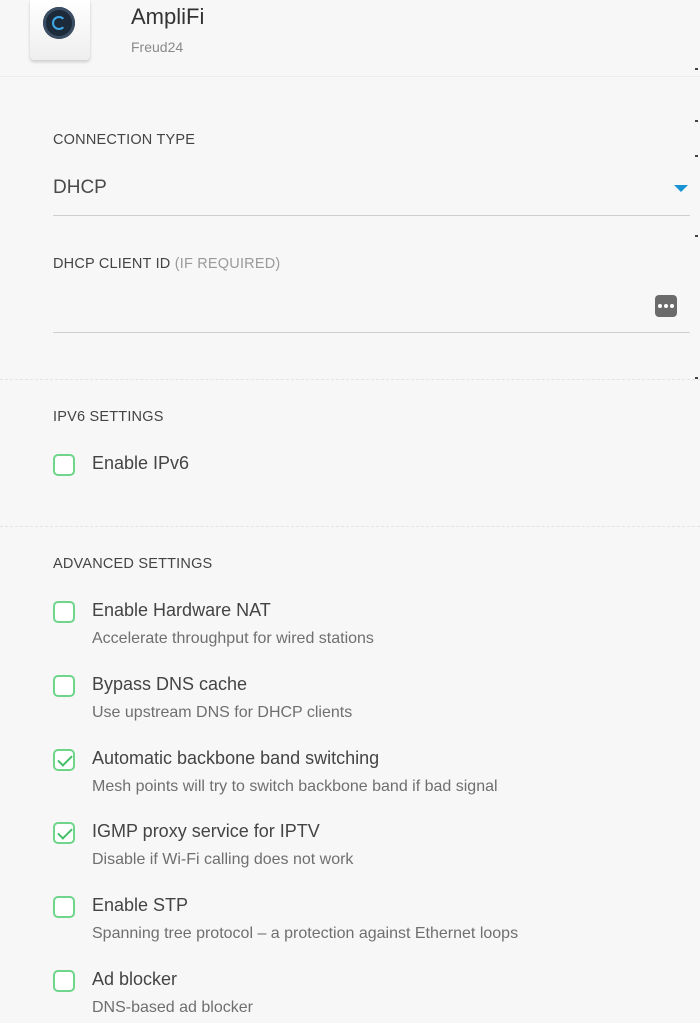 The image size is (700, 1023). What do you see at coordinates (172, 1007) in the screenshot?
I see `ad-blocker-description: DNS-based ad blocker` at bounding box center [172, 1007].